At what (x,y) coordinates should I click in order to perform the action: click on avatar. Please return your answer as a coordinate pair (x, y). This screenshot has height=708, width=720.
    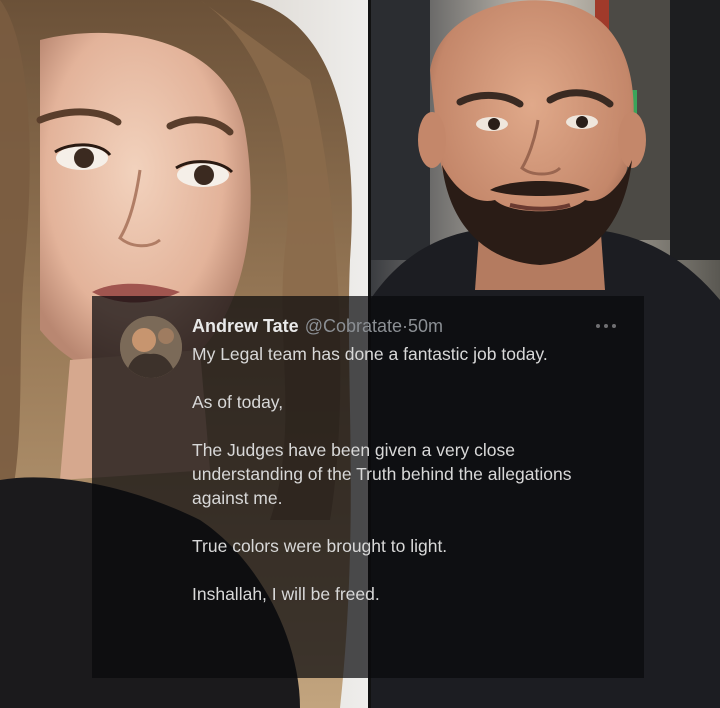
    Looking at the image, I should click on (151, 347).